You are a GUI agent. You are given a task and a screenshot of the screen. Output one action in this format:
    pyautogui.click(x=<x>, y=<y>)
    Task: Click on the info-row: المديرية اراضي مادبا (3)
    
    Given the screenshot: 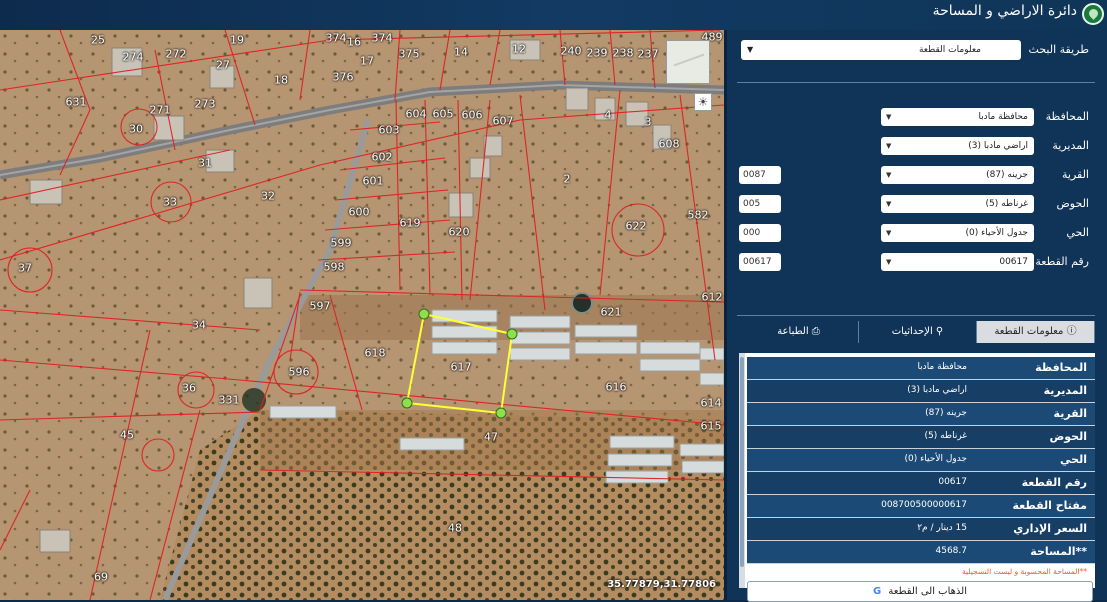 What is the action you would take?
    pyautogui.click(x=921, y=391)
    